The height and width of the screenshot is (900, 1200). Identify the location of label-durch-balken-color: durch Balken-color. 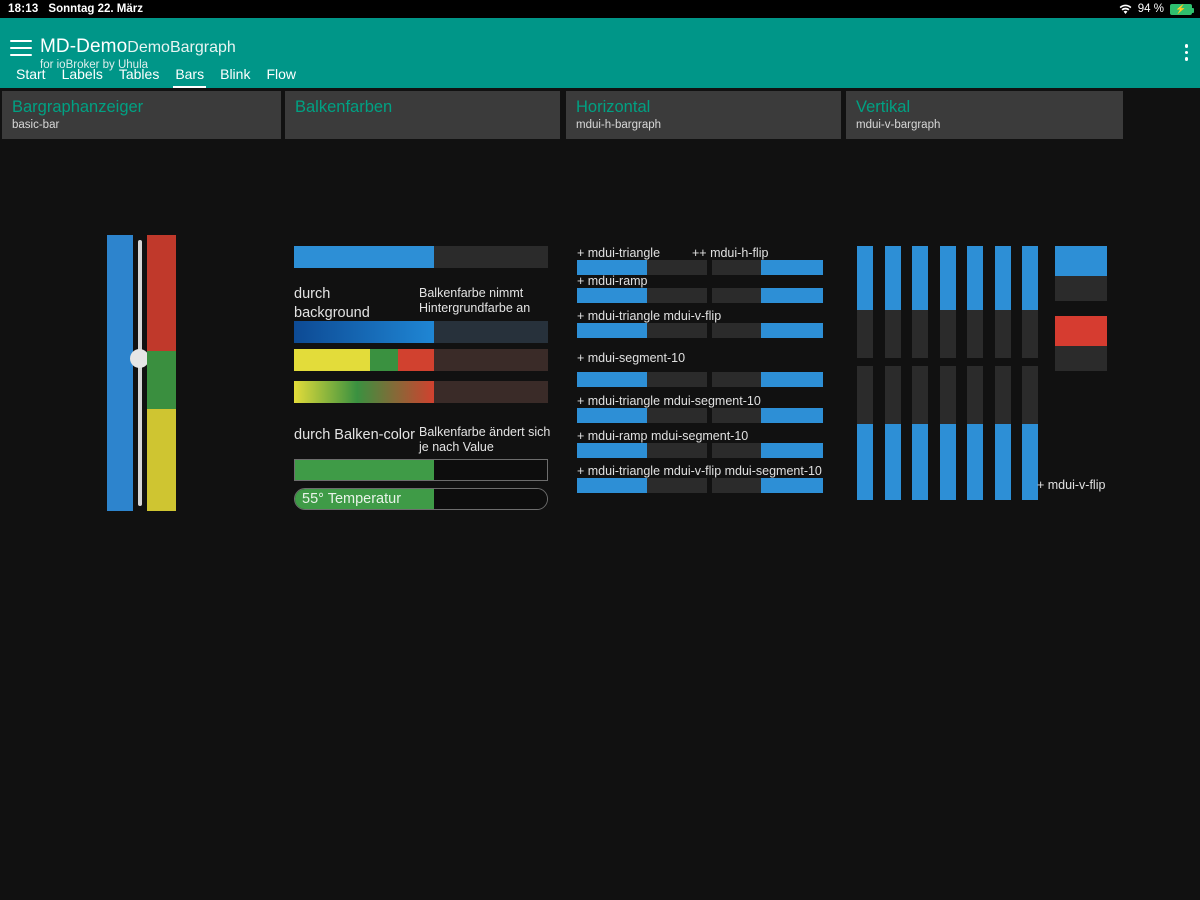
(354, 435).